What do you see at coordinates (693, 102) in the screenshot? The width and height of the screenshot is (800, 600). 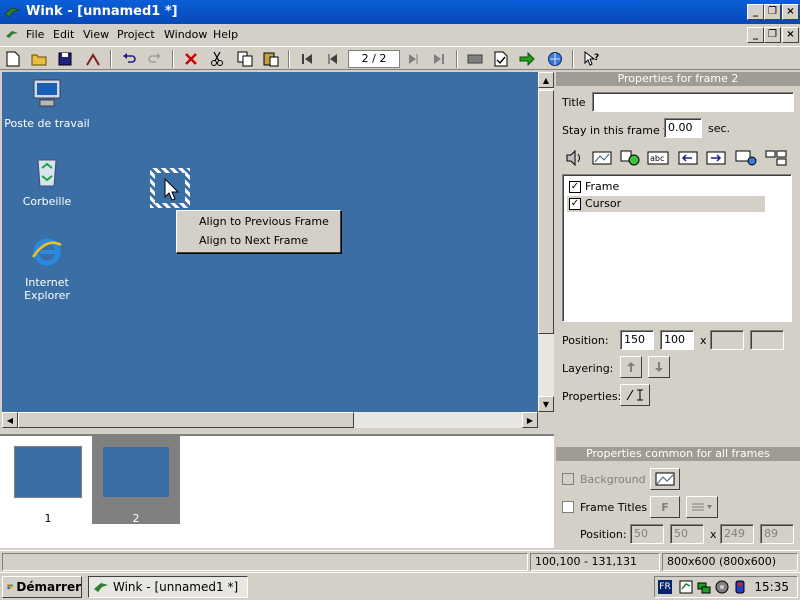 I see `title-input` at bounding box center [693, 102].